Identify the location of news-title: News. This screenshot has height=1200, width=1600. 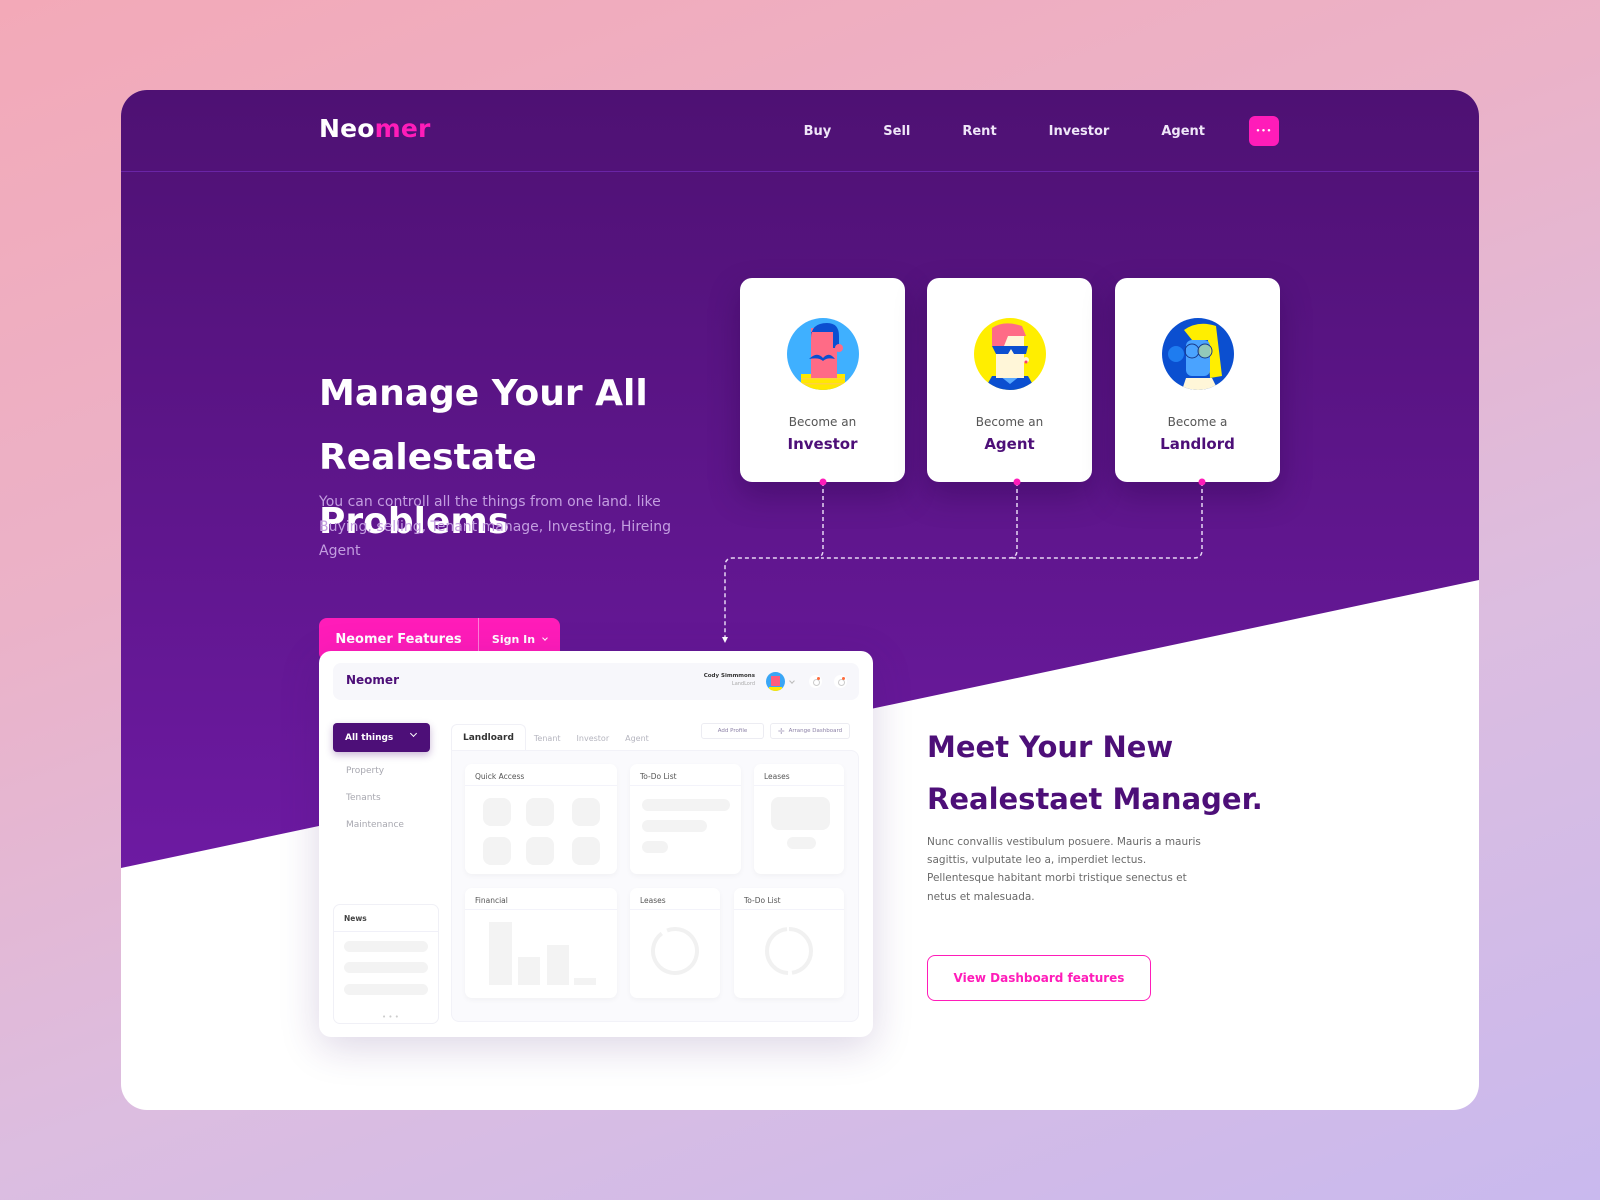
(355, 918).